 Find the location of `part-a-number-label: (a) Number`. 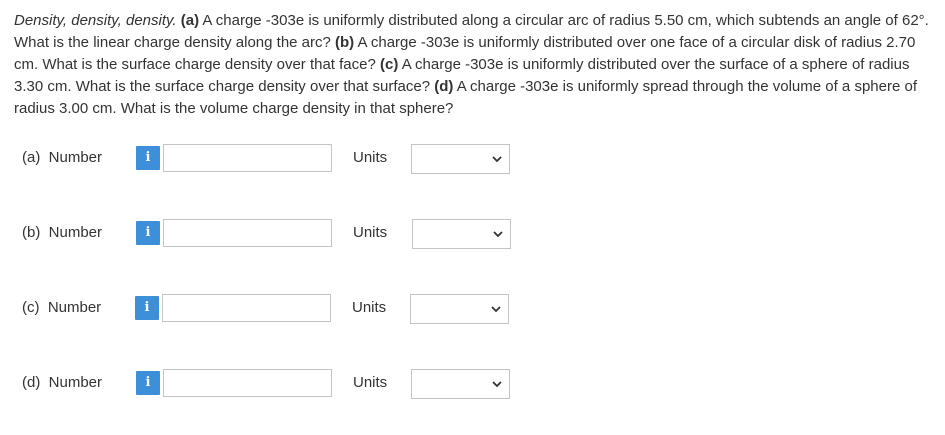

part-a-number-label: (a) Number is located at coordinates (62, 157).